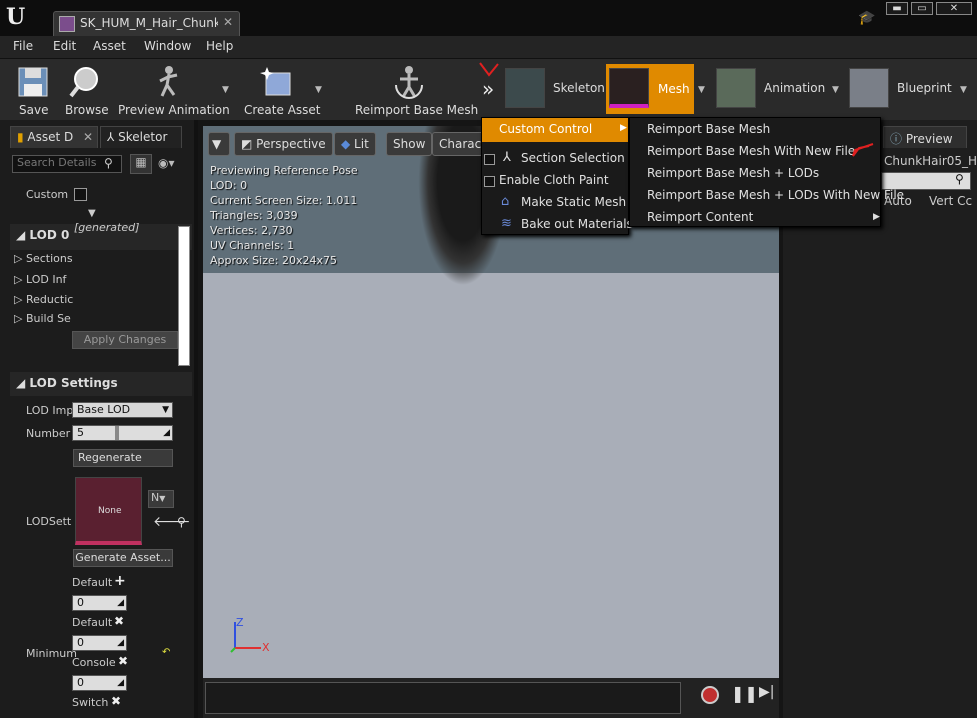 The width and height of the screenshot is (977, 718). What do you see at coordinates (555, 159) in the screenshot?
I see `menu-item-section-selection: ⅄ Section Selection` at bounding box center [555, 159].